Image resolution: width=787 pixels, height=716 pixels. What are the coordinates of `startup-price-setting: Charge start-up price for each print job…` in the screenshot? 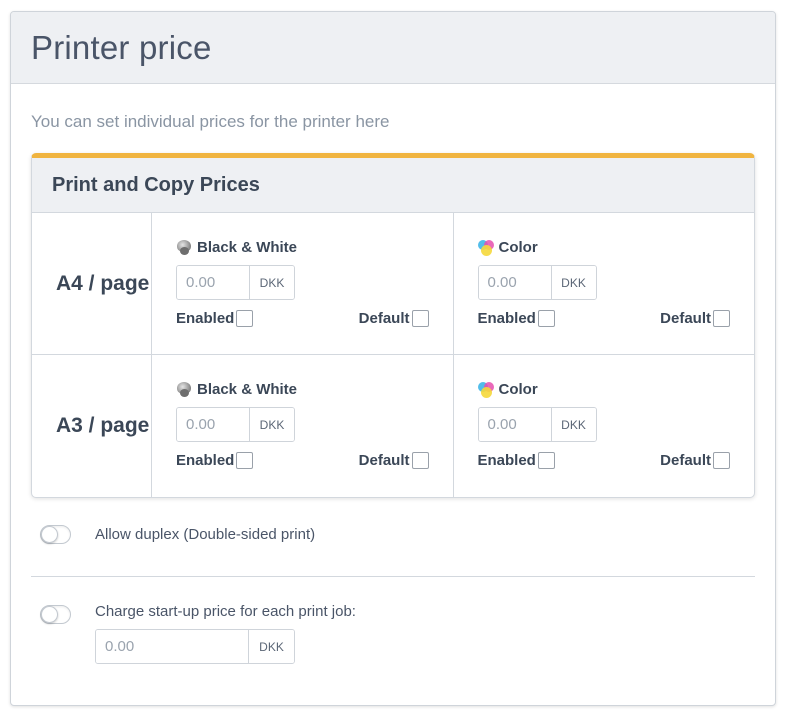 It's located at (393, 633).